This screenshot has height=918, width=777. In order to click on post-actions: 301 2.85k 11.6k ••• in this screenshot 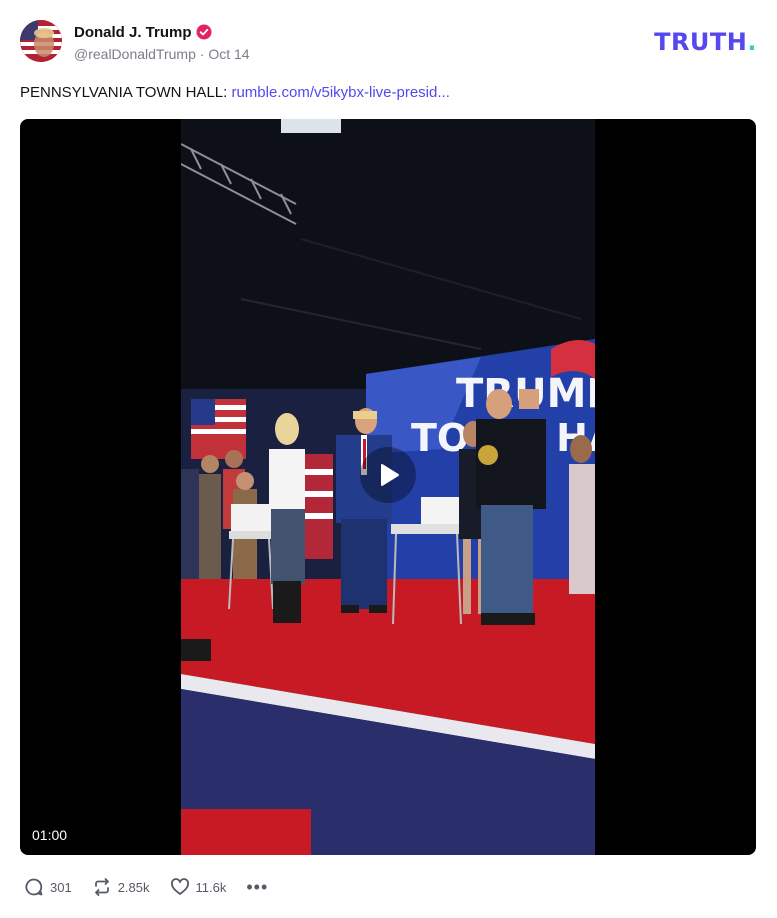, I will do `click(146, 887)`.